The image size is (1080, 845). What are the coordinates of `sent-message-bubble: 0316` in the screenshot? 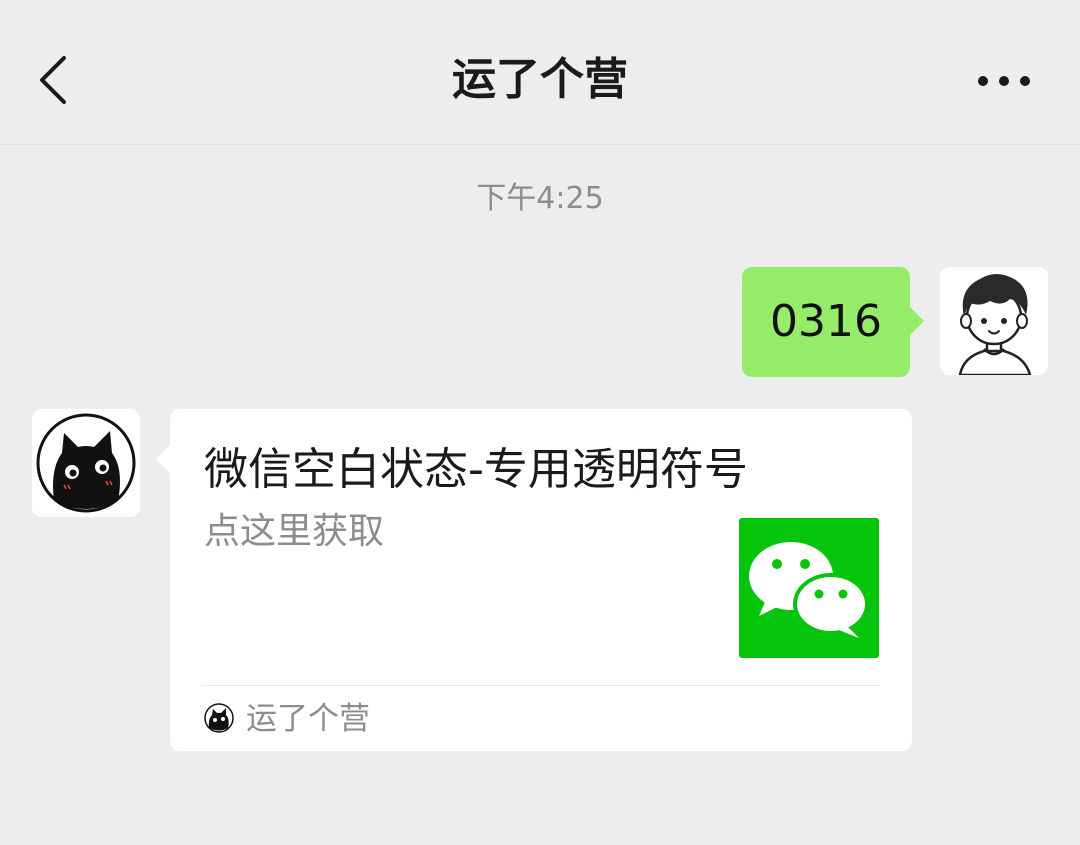 It's located at (833, 322).